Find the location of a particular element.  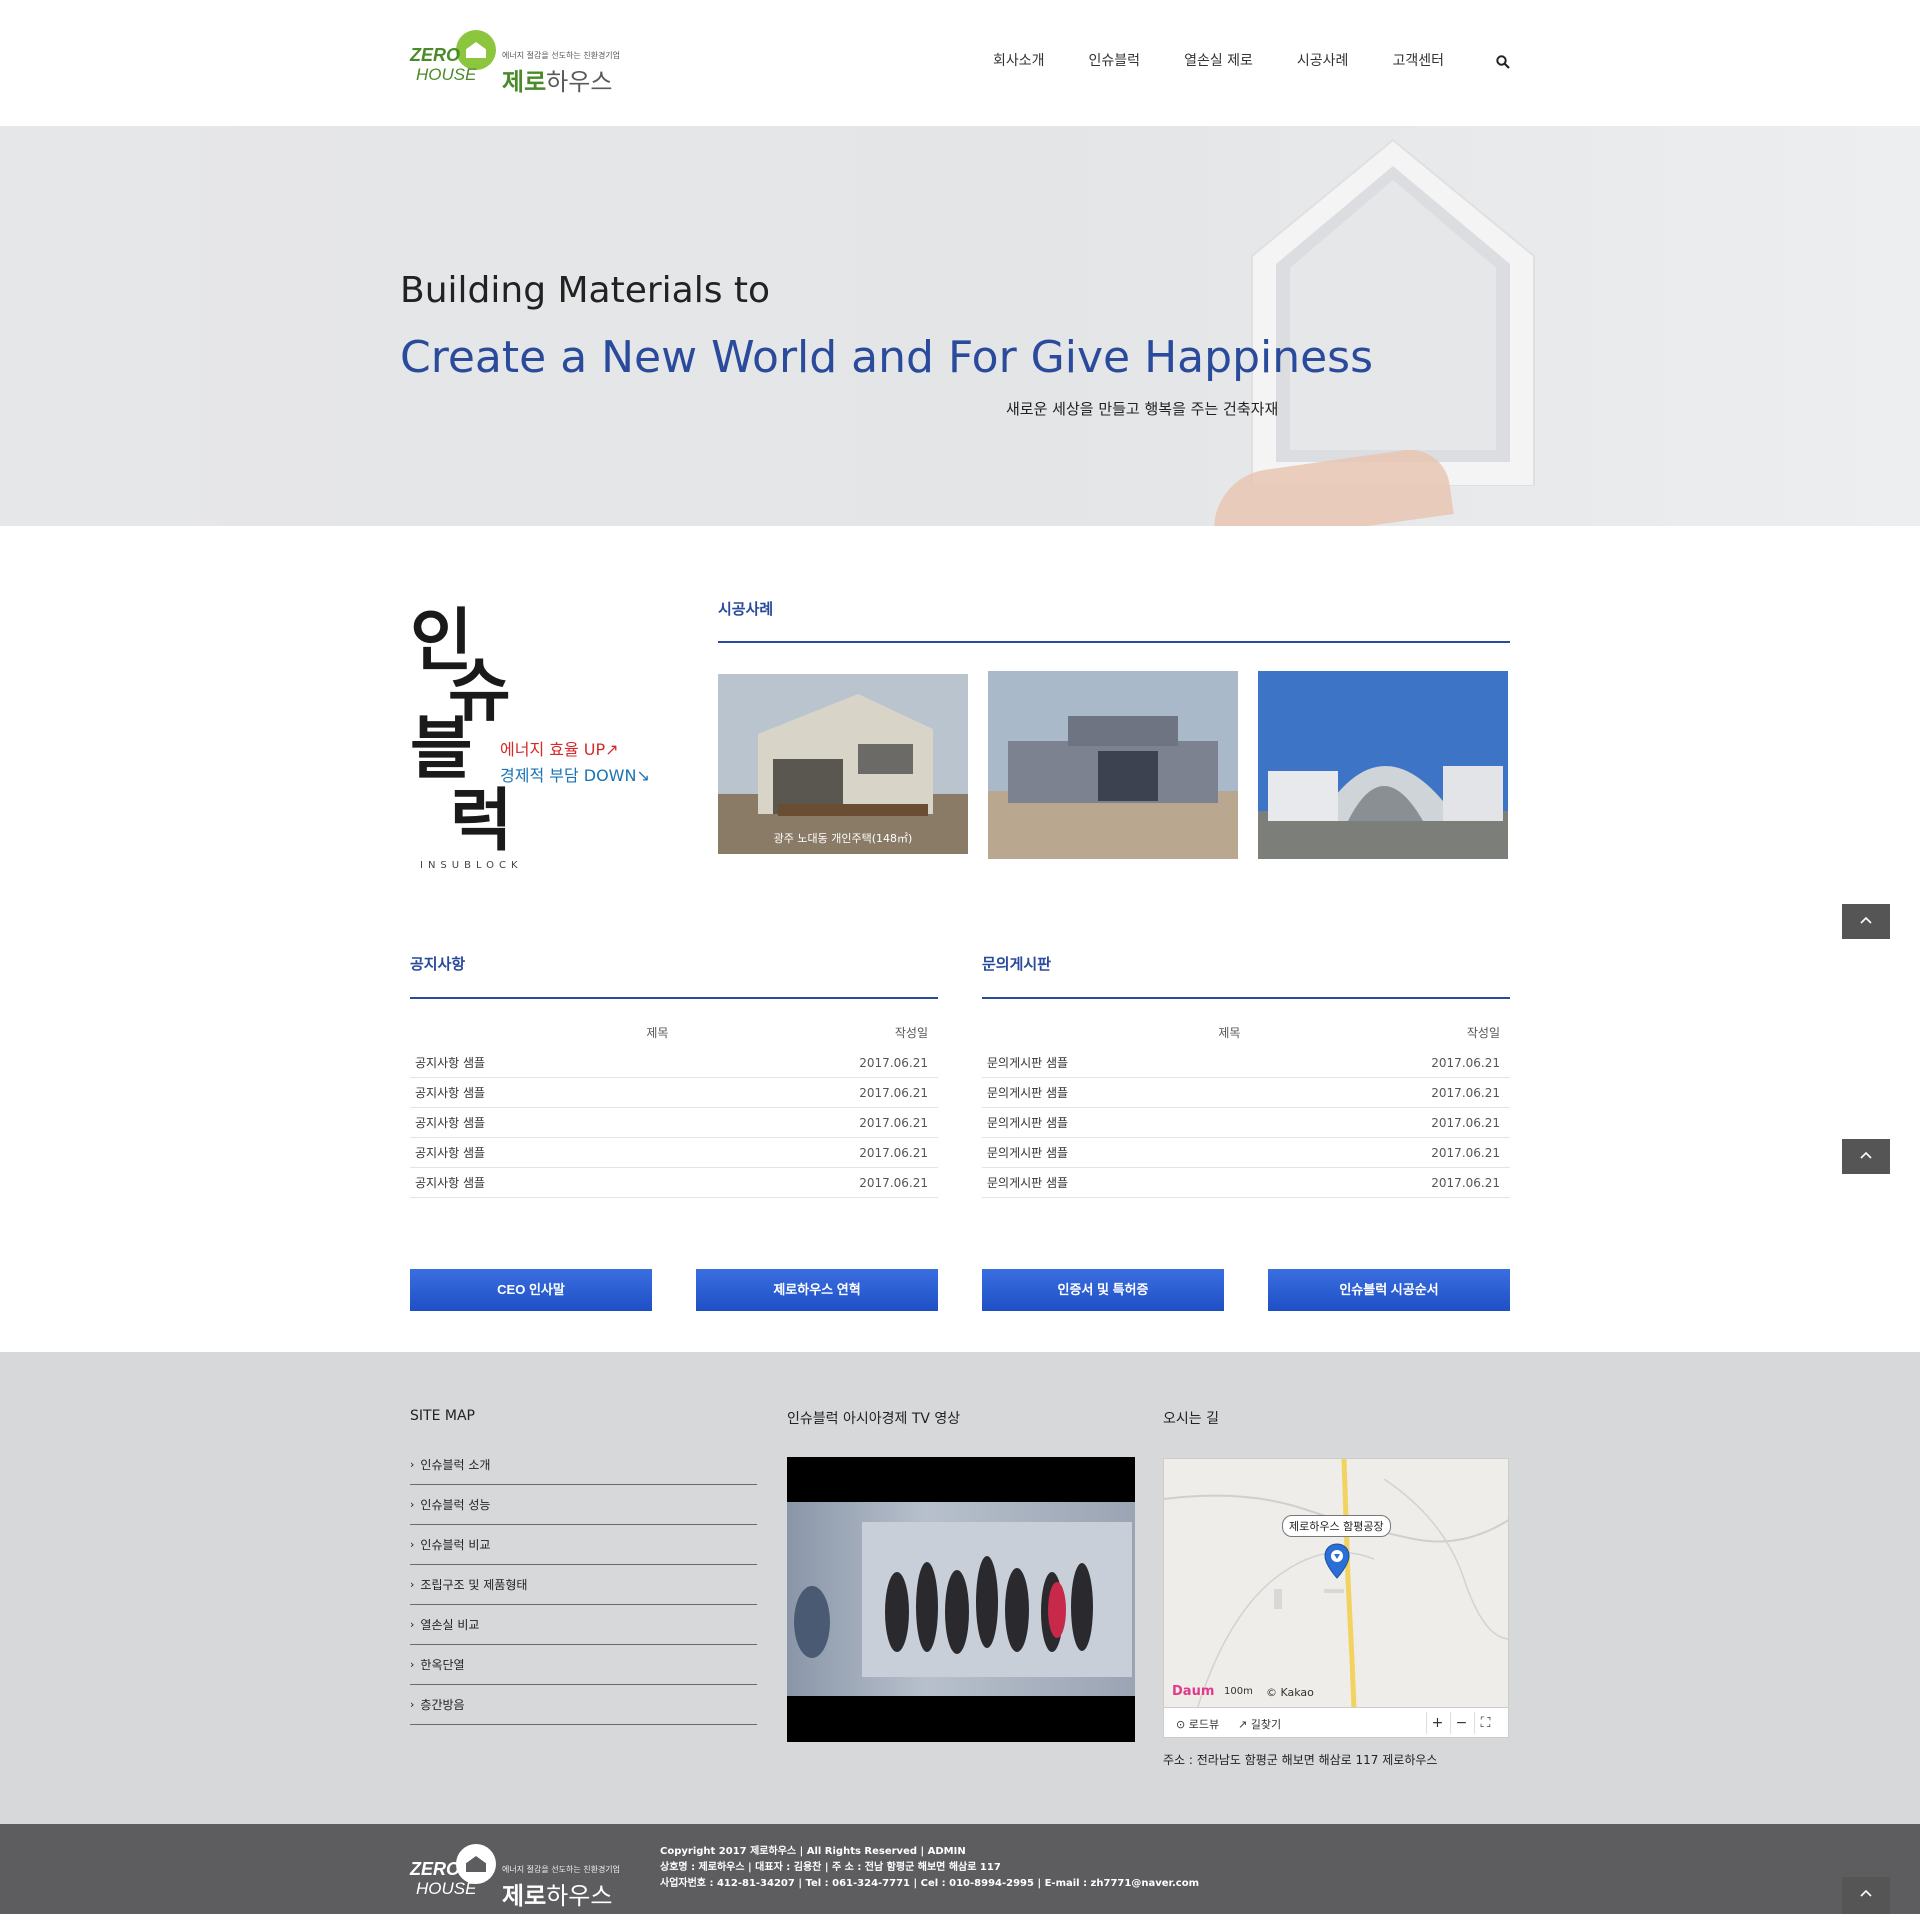

sitemap-item: › 조립구조 및 제품형태 is located at coordinates (583, 1585).